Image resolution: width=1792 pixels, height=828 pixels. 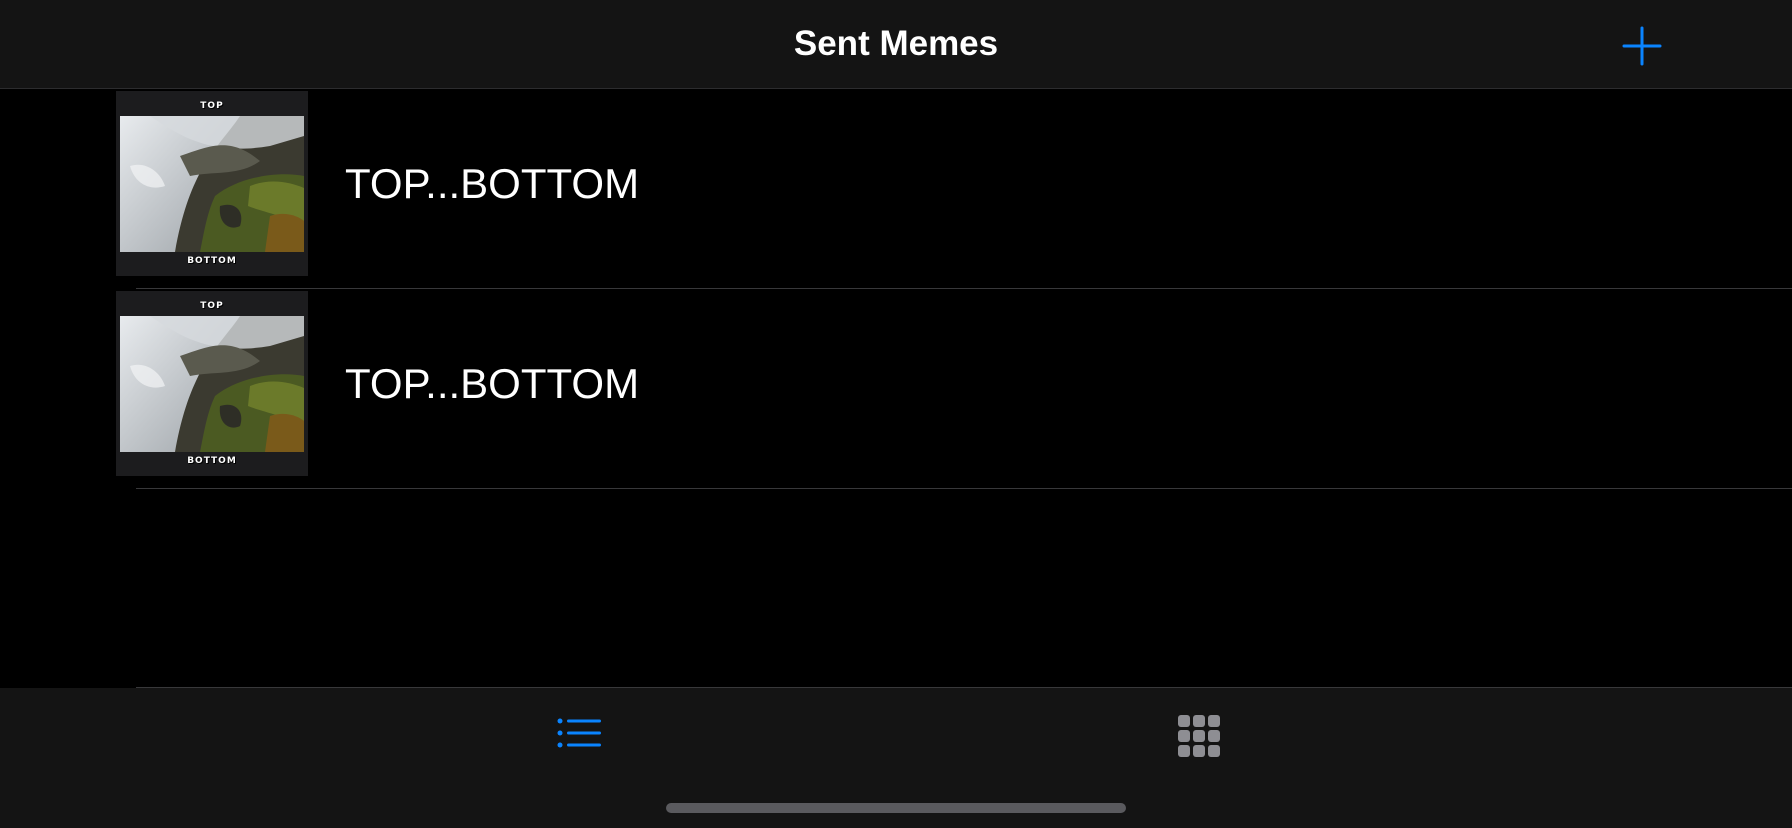 I want to click on plus-icon, so click(x=1642, y=46).